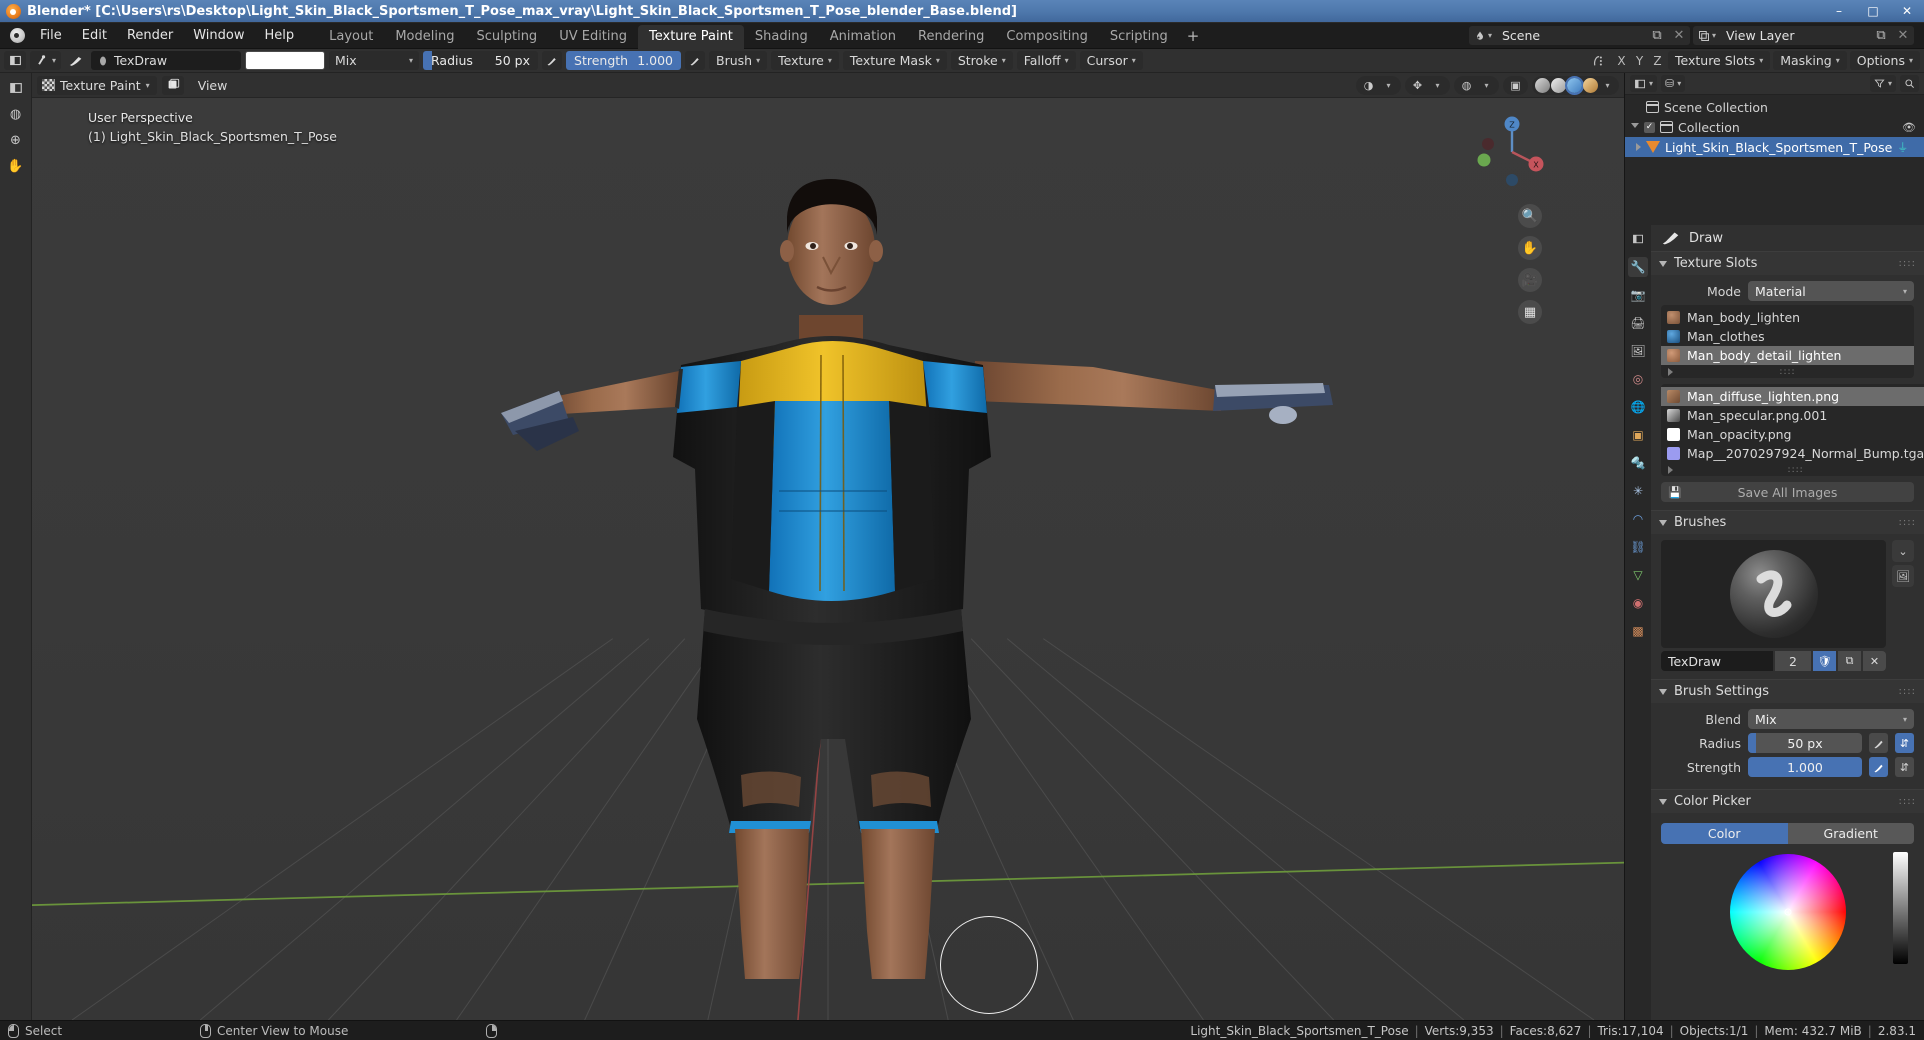 This screenshot has width=1924, height=1040. I want to click on strength-pressure-toggle-icon, so click(1878, 767).